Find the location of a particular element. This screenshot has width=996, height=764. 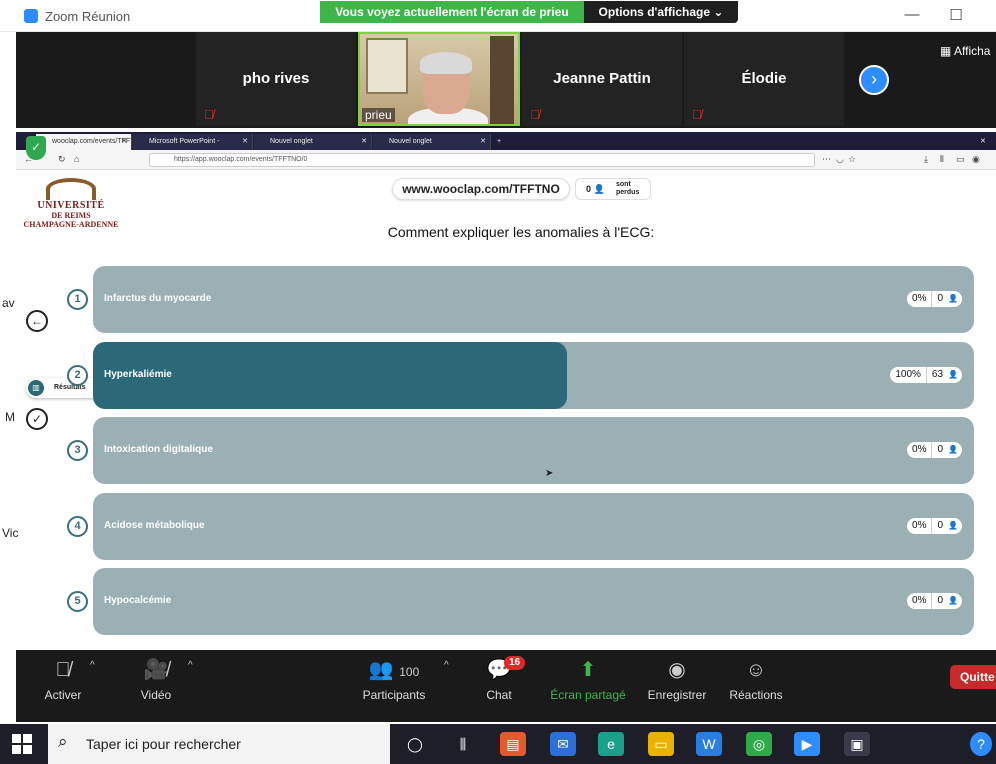

participant-name: Élodie is located at coordinates (764, 78).